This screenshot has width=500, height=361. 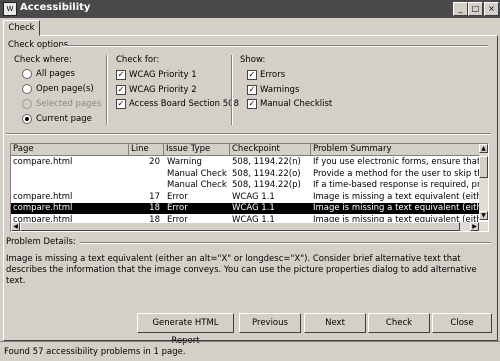 What do you see at coordinates (27, 89) in the screenshot?
I see `radio-open-pages` at bounding box center [27, 89].